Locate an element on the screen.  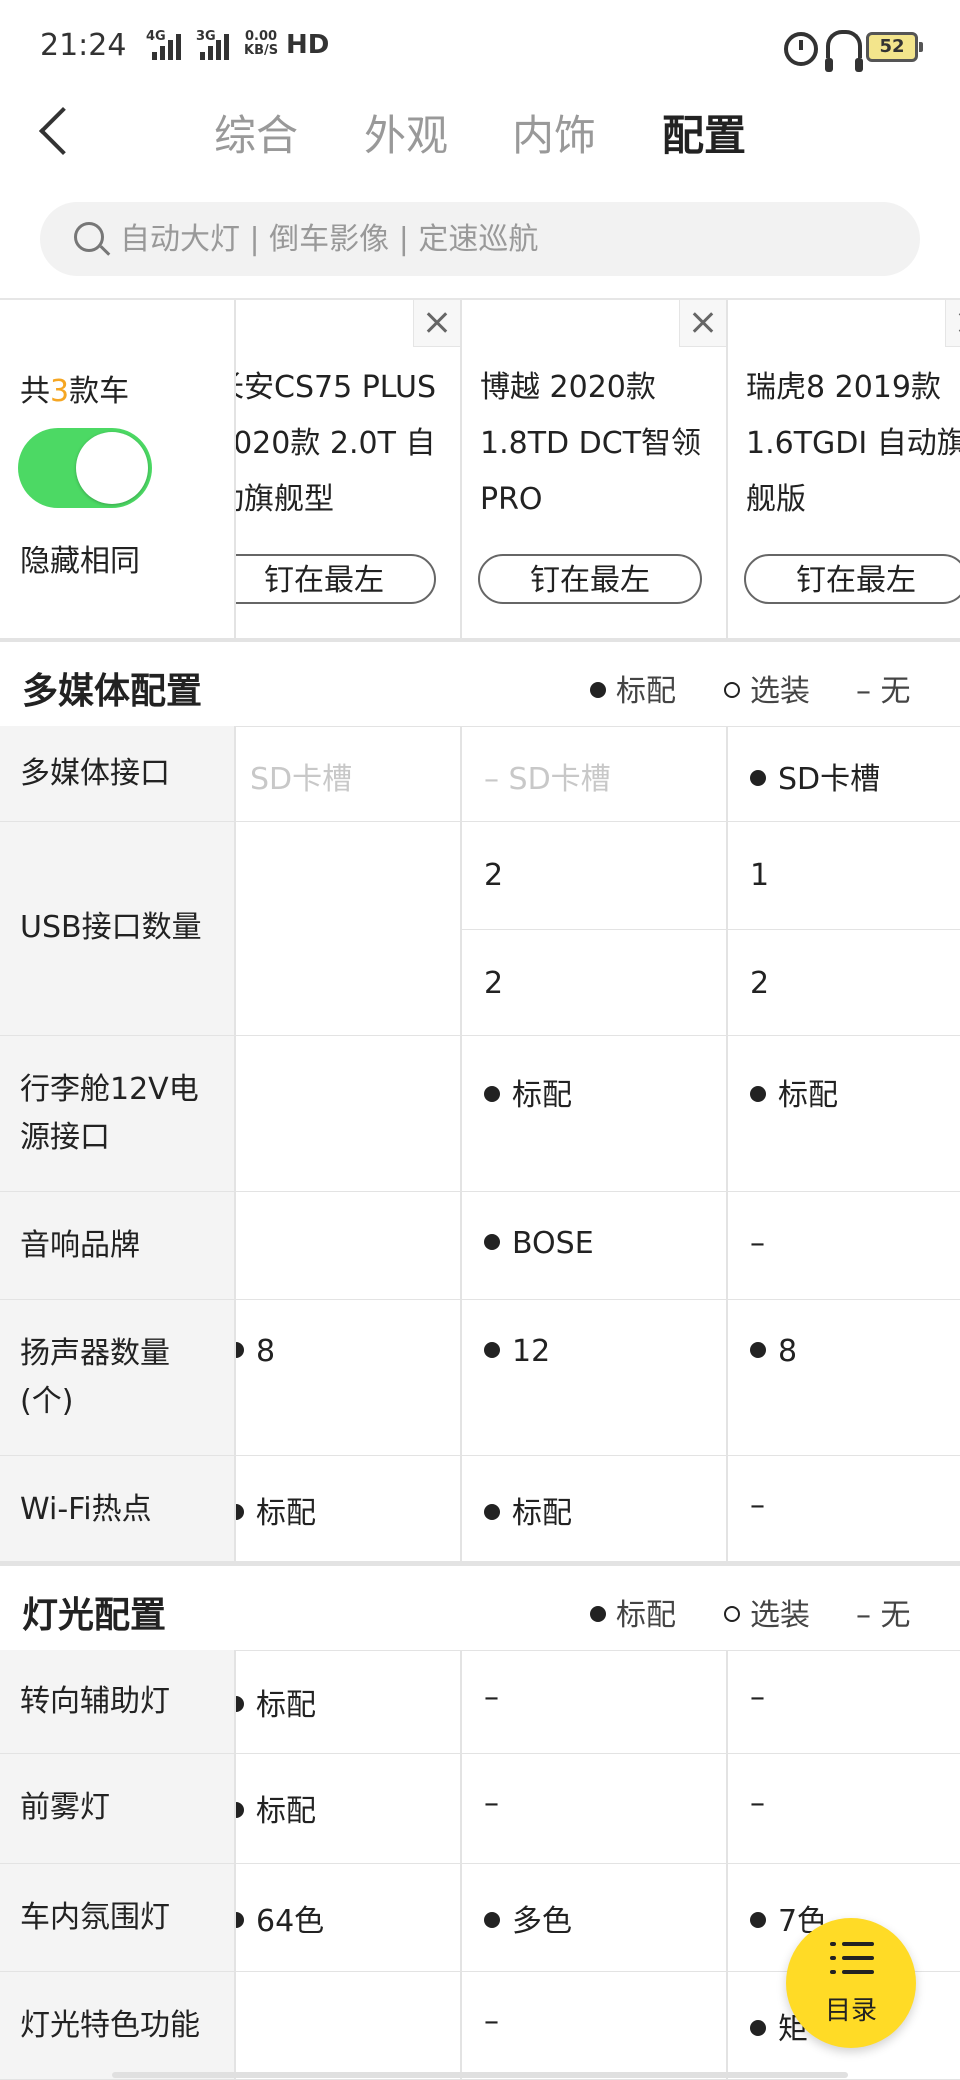
car-column: 长安CS75 PLUS 2020款 2.0T 自动旗舰型 钉在最左 is located at coordinates (348, 469).